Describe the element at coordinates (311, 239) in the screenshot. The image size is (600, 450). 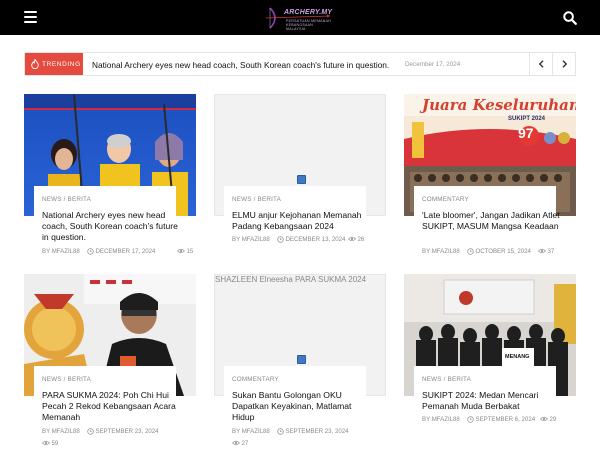
I see `article-date: DECEMBER 13, 2024` at that location.